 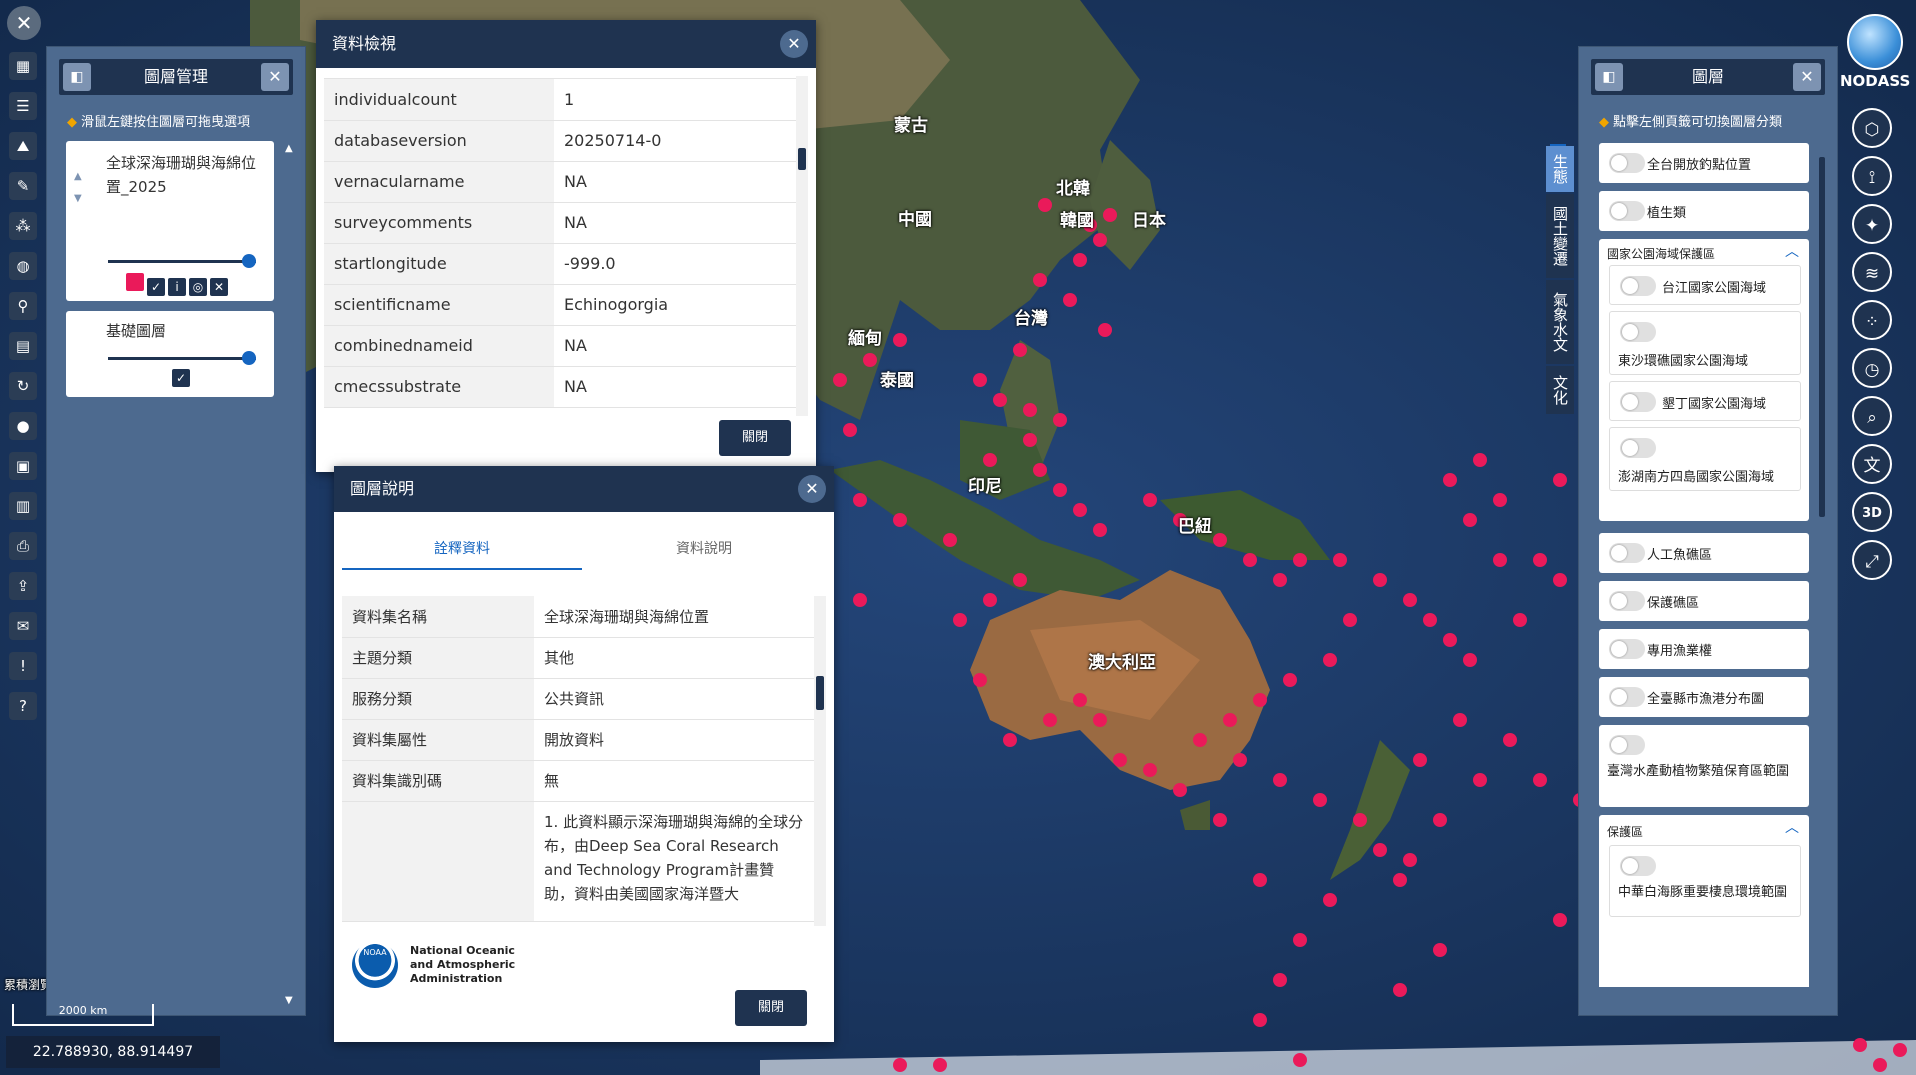 I want to click on info-icon: i, so click(x=177, y=287).